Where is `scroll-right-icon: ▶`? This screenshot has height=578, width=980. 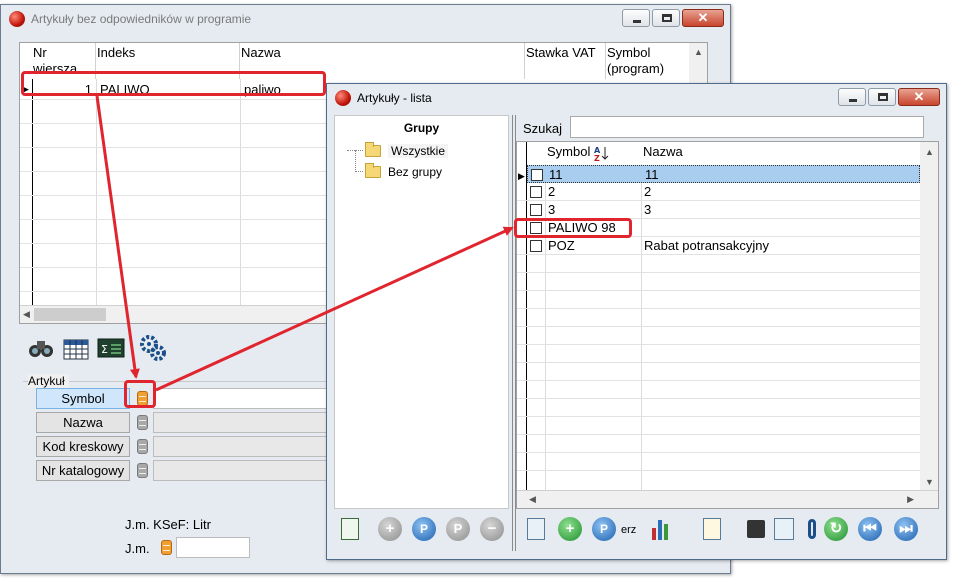
scroll-right-icon: ▶ is located at coordinates (910, 499).